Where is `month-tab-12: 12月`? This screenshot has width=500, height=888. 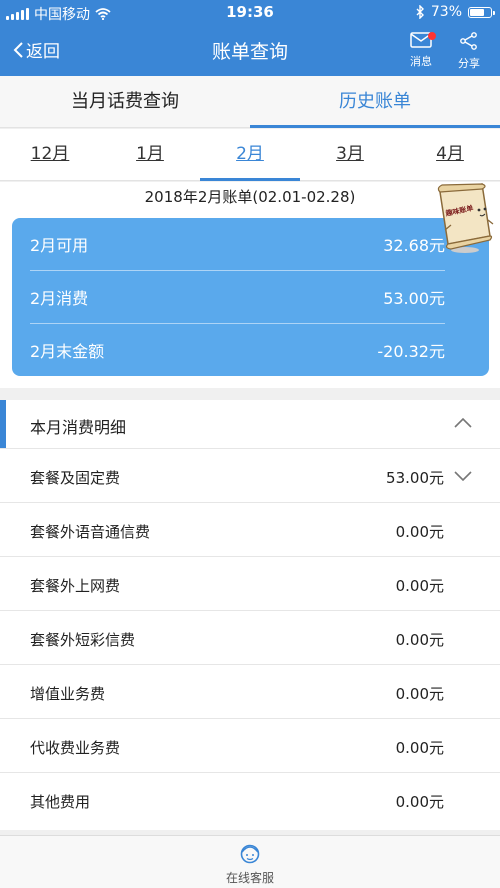 month-tab-12: 12月 is located at coordinates (50, 155).